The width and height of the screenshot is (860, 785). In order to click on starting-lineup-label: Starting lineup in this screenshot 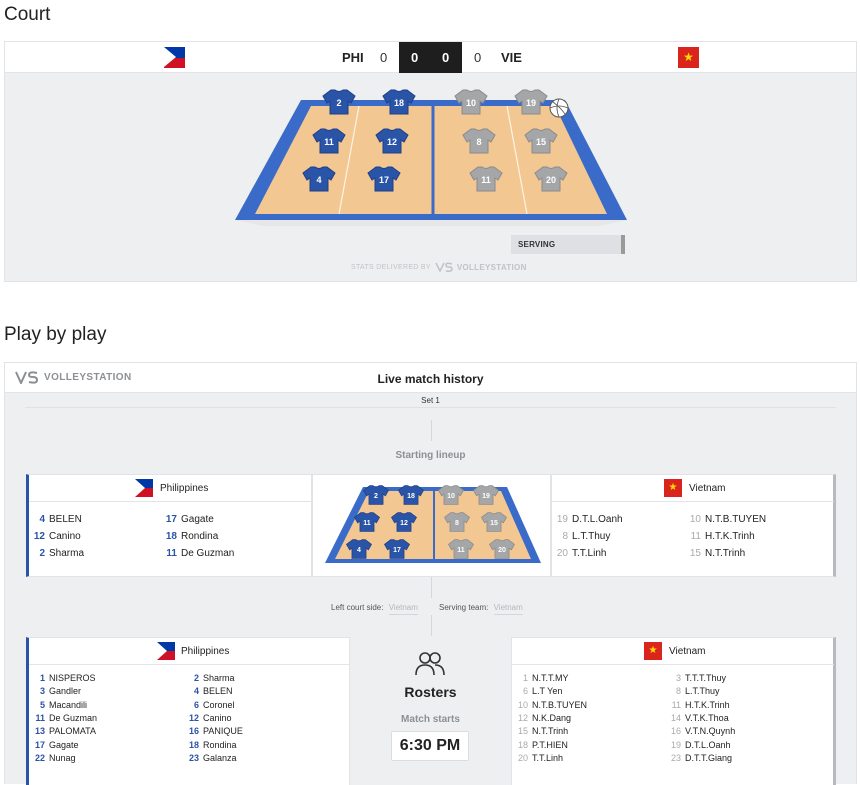, I will do `click(430, 455)`.